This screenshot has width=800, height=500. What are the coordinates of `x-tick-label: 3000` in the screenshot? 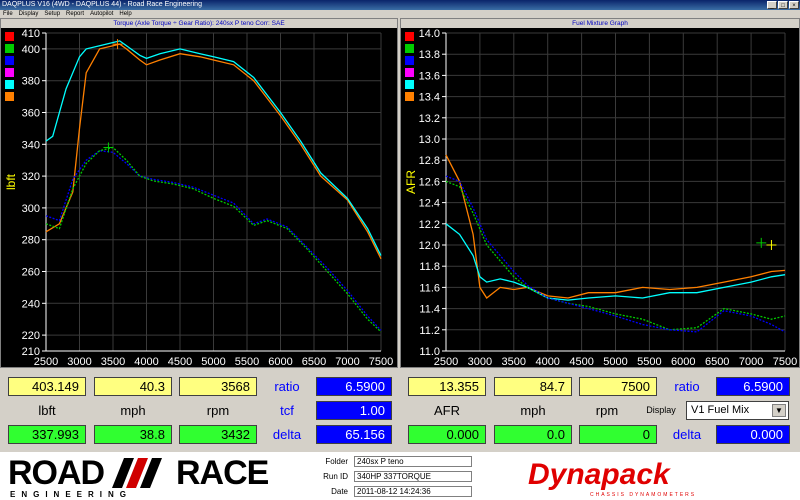 It's located at (79, 362).